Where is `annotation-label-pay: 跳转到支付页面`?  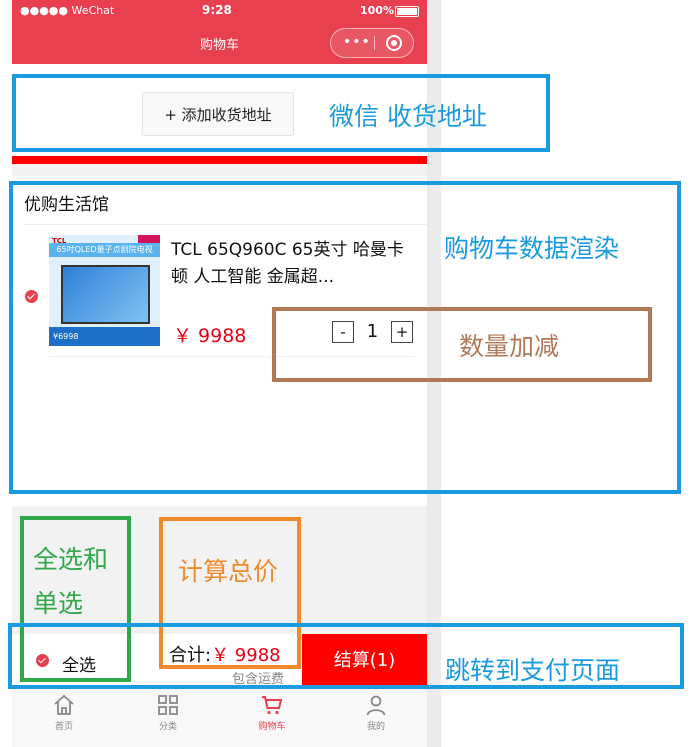
annotation-label-pay: 跳转到支付页面 is located at coordinates (533, 670).